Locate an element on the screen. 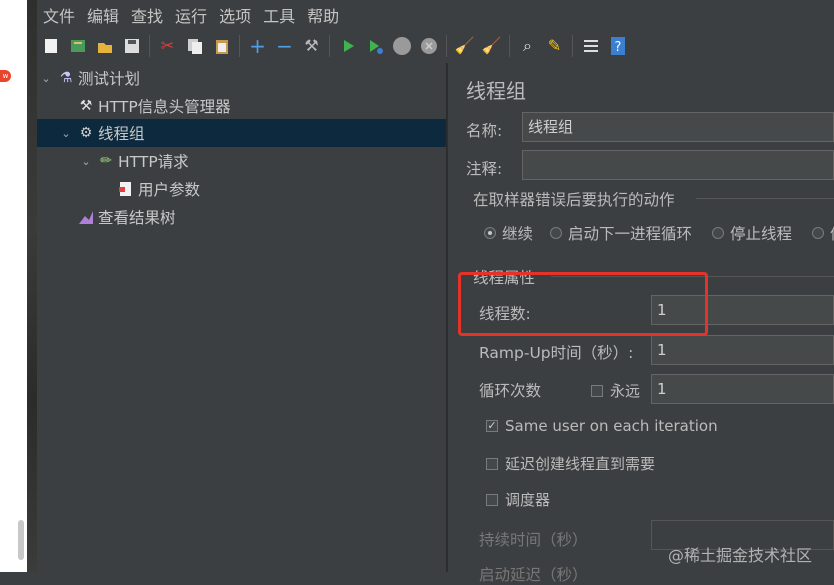 The width and height of the screenshot is (834, 585). tree-node-header-manager: ⚒ HTTP信息头管理器 is located at coordinates (145, 106).